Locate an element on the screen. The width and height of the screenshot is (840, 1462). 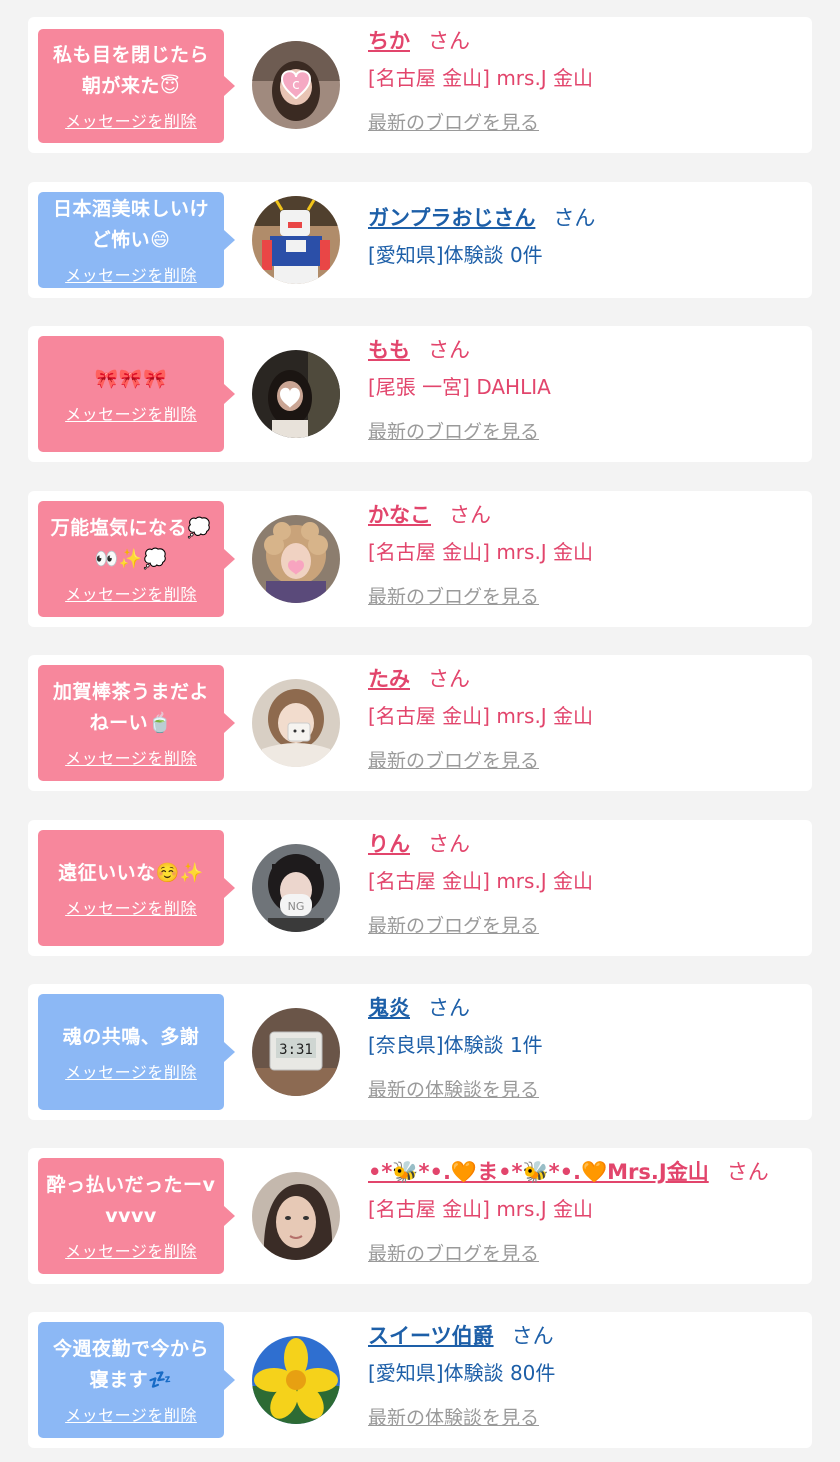
user-name-link: もも is located at coordinates (389, 350).